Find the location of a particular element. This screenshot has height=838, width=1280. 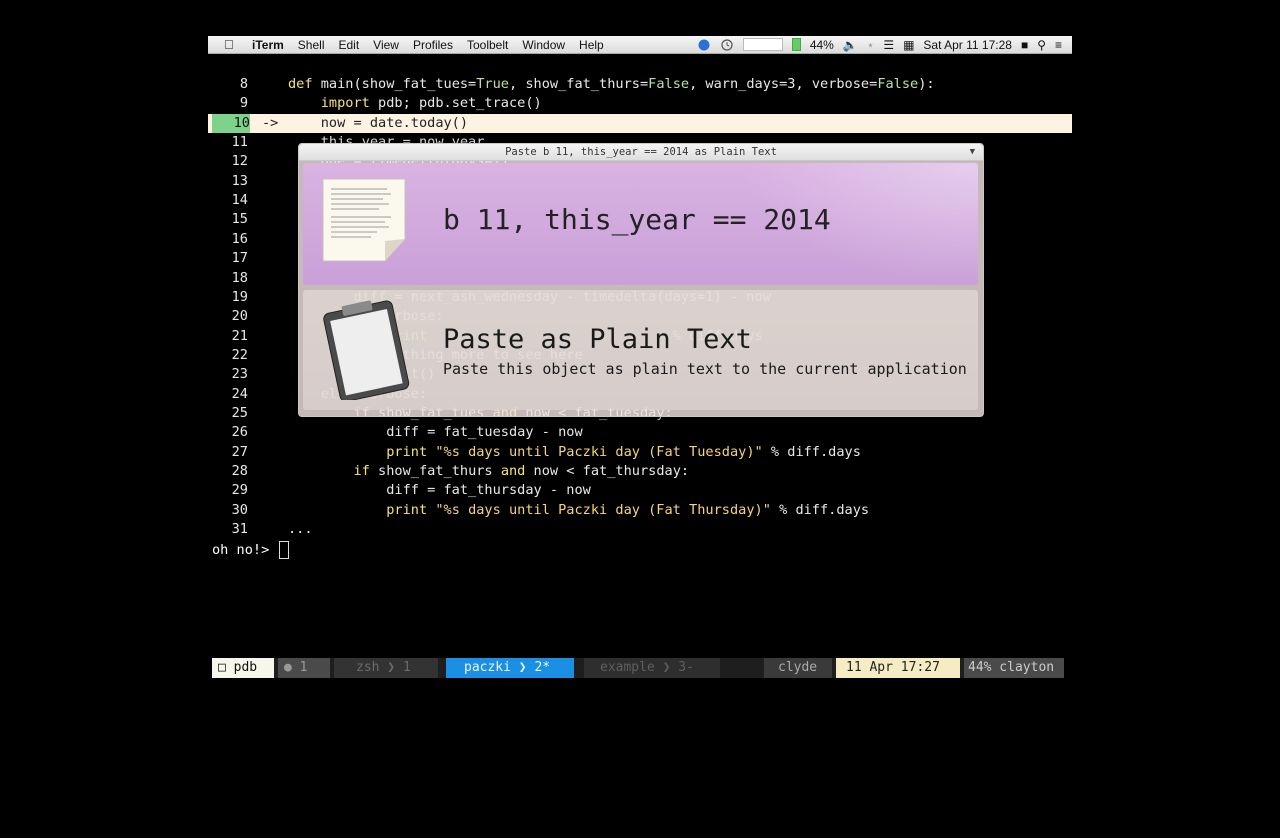

line-number: 21 is located at coordinates (239, 335).